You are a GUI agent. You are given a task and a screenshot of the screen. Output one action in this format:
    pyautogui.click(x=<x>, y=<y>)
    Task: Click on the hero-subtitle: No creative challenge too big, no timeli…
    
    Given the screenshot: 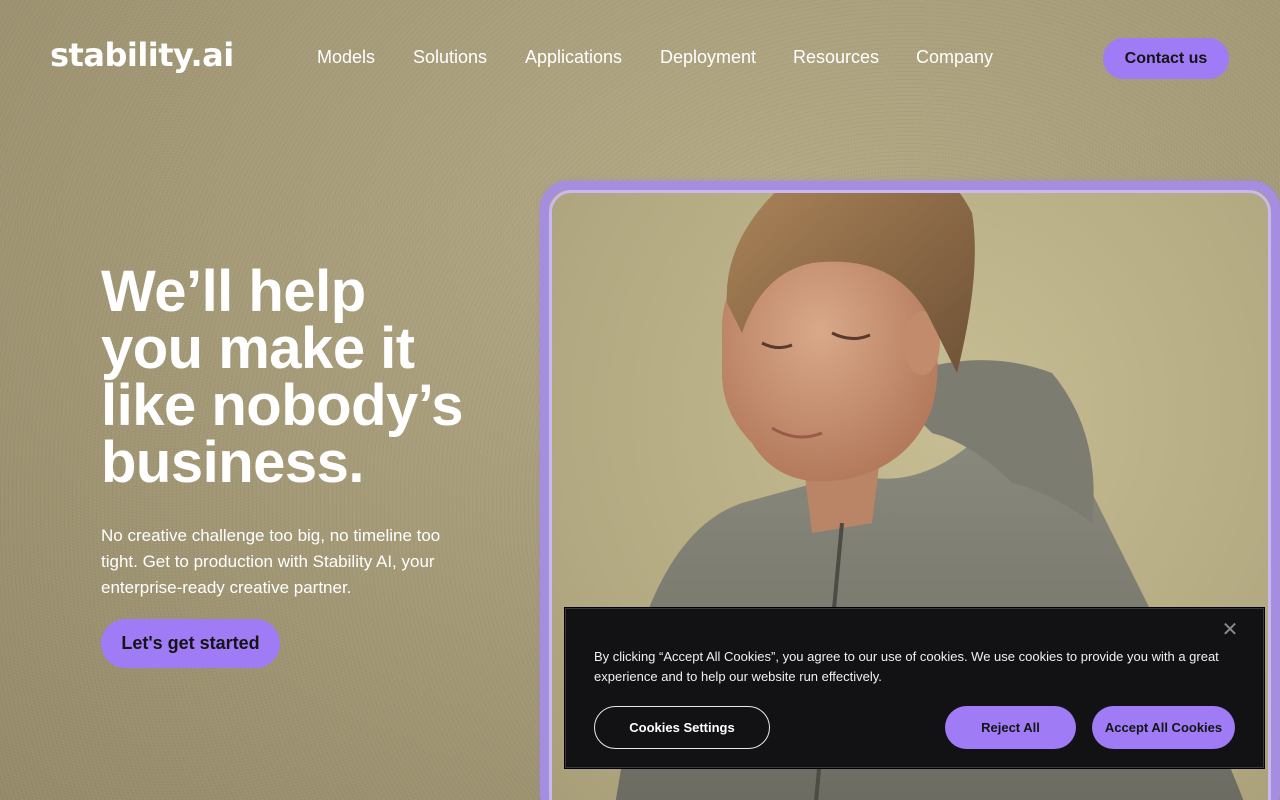 What is the action you would take?
    pyautogui.click(x=271, y=561)
    